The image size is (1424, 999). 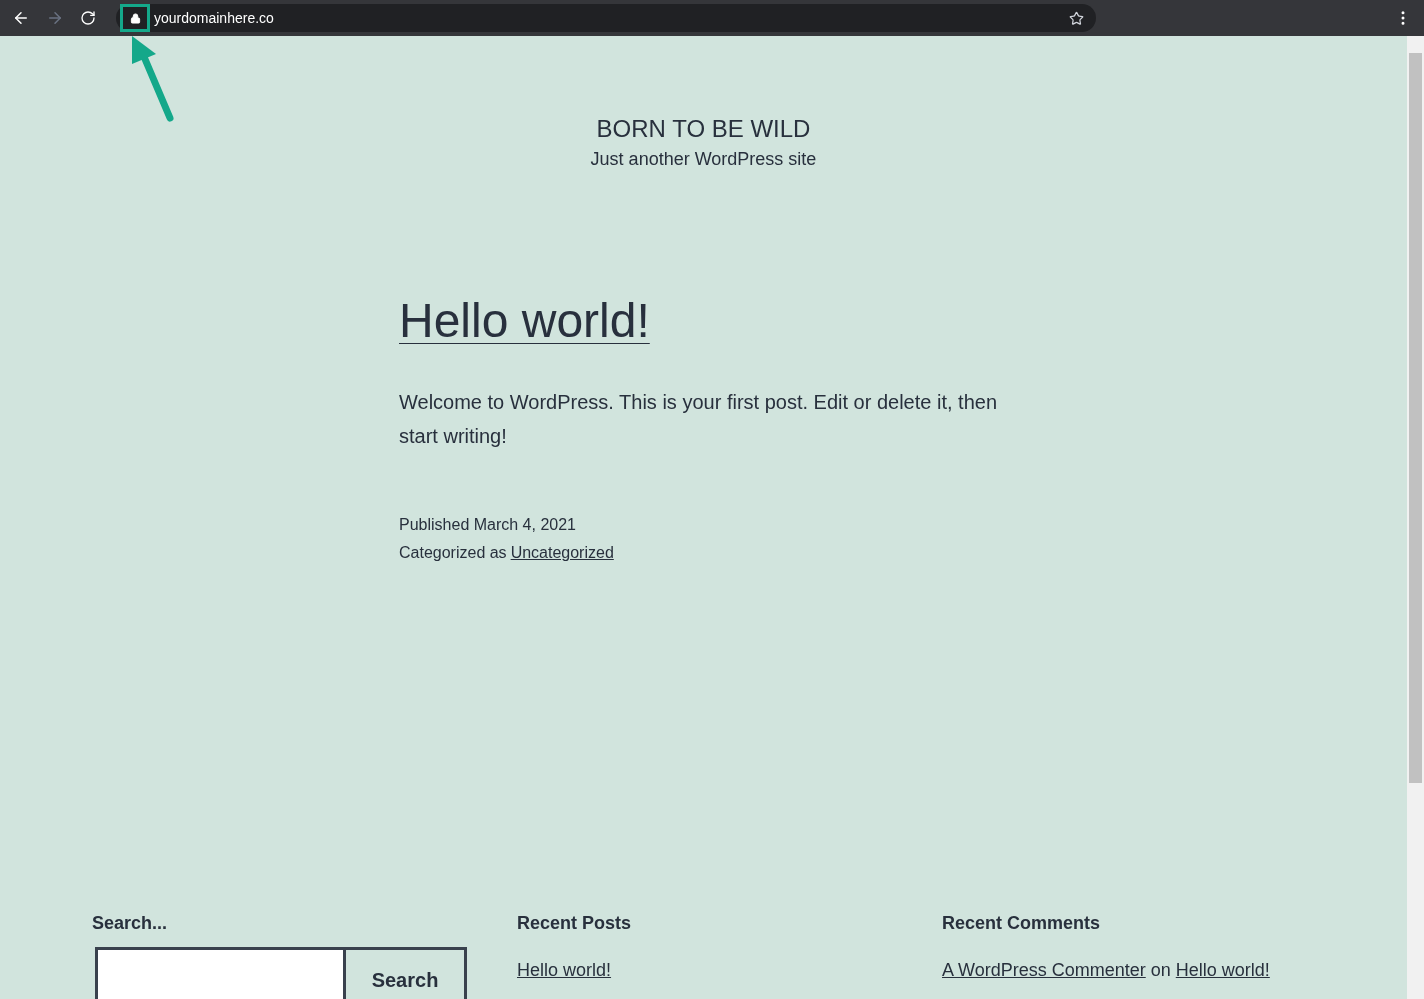 I want to click on bookmark-star-icon, so click(x=1076, y=18).